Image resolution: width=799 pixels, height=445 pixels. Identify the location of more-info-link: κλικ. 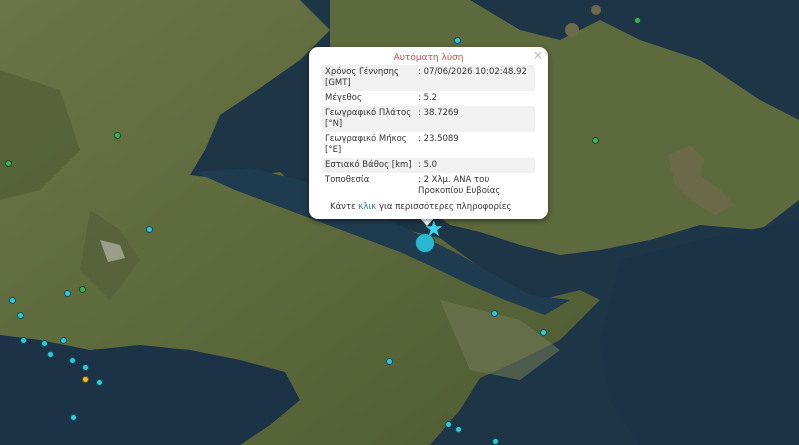
(367, 207).